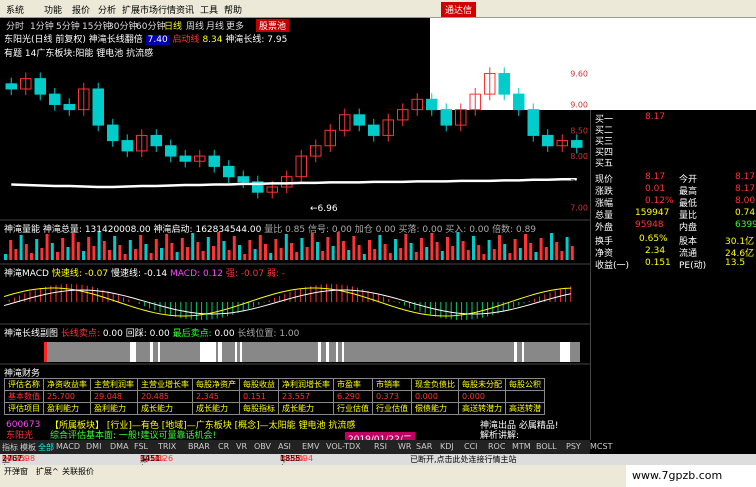  What do you see at coordinates (150, 25) in the screenshot?
I see `period-tab: 60分钟` at bounding box center [150, 25].